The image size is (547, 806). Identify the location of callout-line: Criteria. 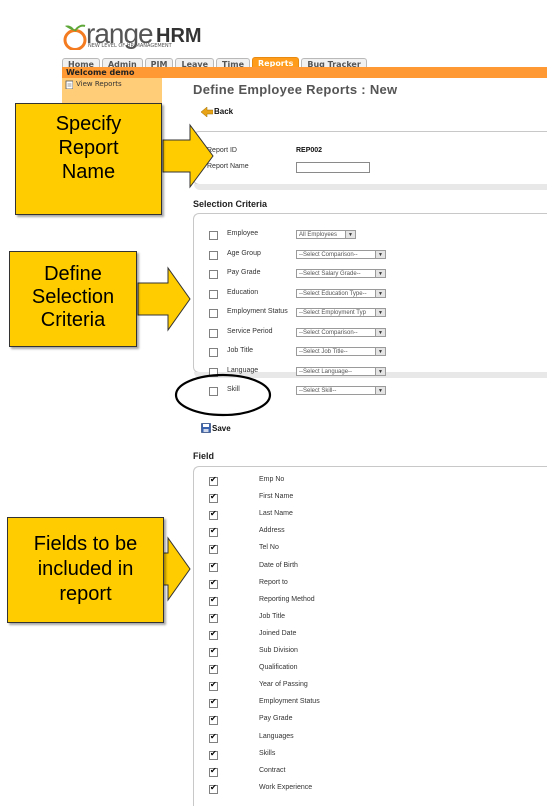
(73, 320).